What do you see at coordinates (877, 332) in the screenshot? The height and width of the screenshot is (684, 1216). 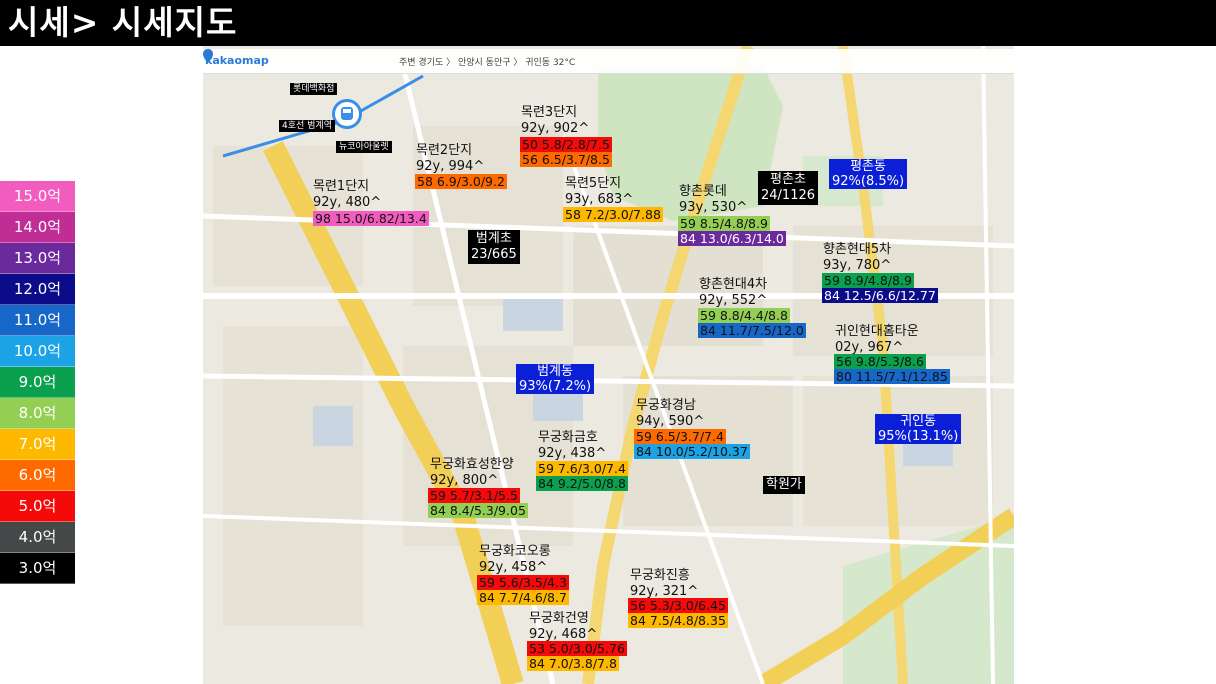 I see `apt-gwiin-hometown-name: 귀인현대홈타운` at bounding box center [877, 332].